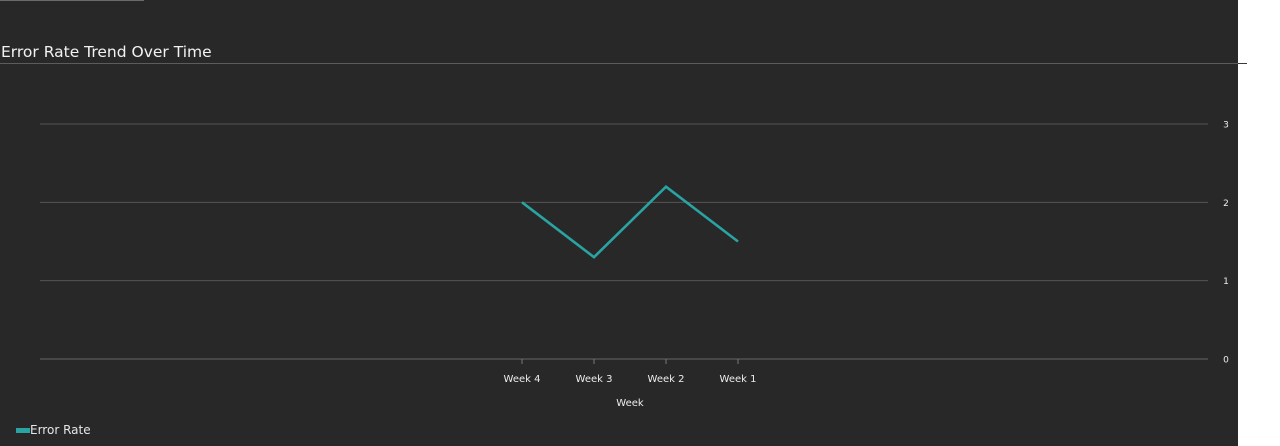  Describe the element at coordinates (1242, 63) in the screenshot. I see `edge-marker` at that location.